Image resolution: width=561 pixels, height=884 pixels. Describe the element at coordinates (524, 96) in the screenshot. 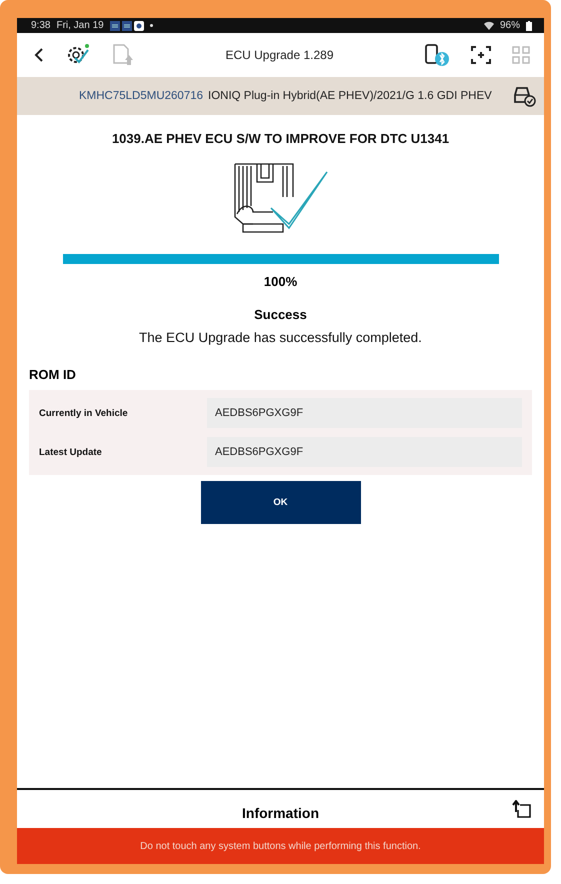

I see `car-check-icon` at that location.